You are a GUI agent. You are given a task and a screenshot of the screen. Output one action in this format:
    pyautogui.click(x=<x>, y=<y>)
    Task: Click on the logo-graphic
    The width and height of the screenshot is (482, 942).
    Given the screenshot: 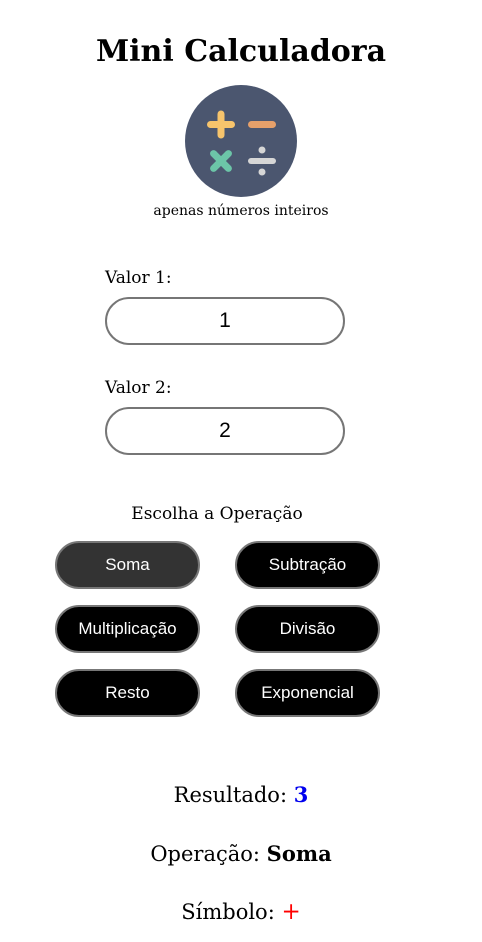 What is the action you would take?
    pyautogui.click(x=241, y=141)
    